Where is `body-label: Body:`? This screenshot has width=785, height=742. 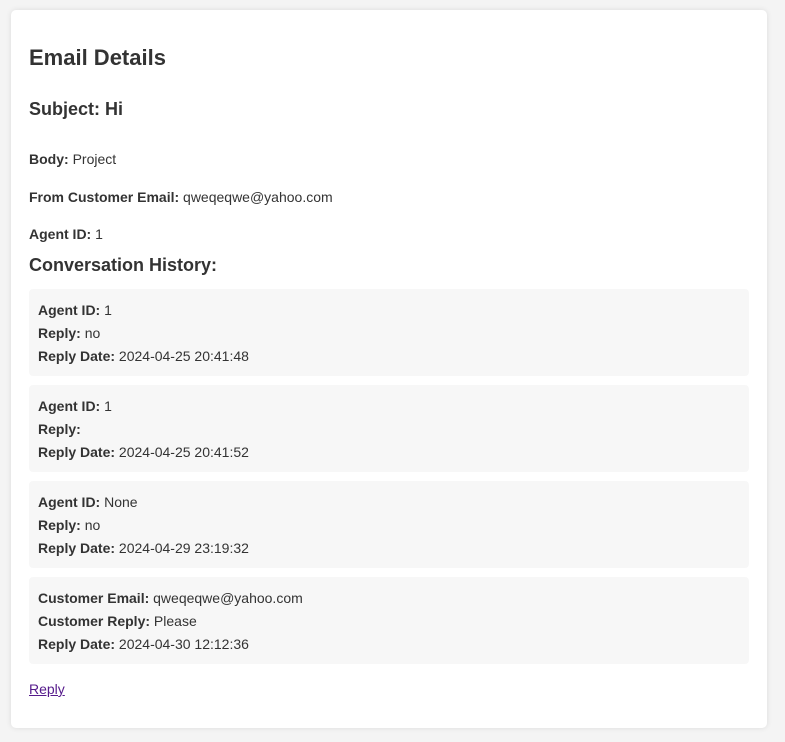
body-label: Body: is located at coordinates (49, 159).